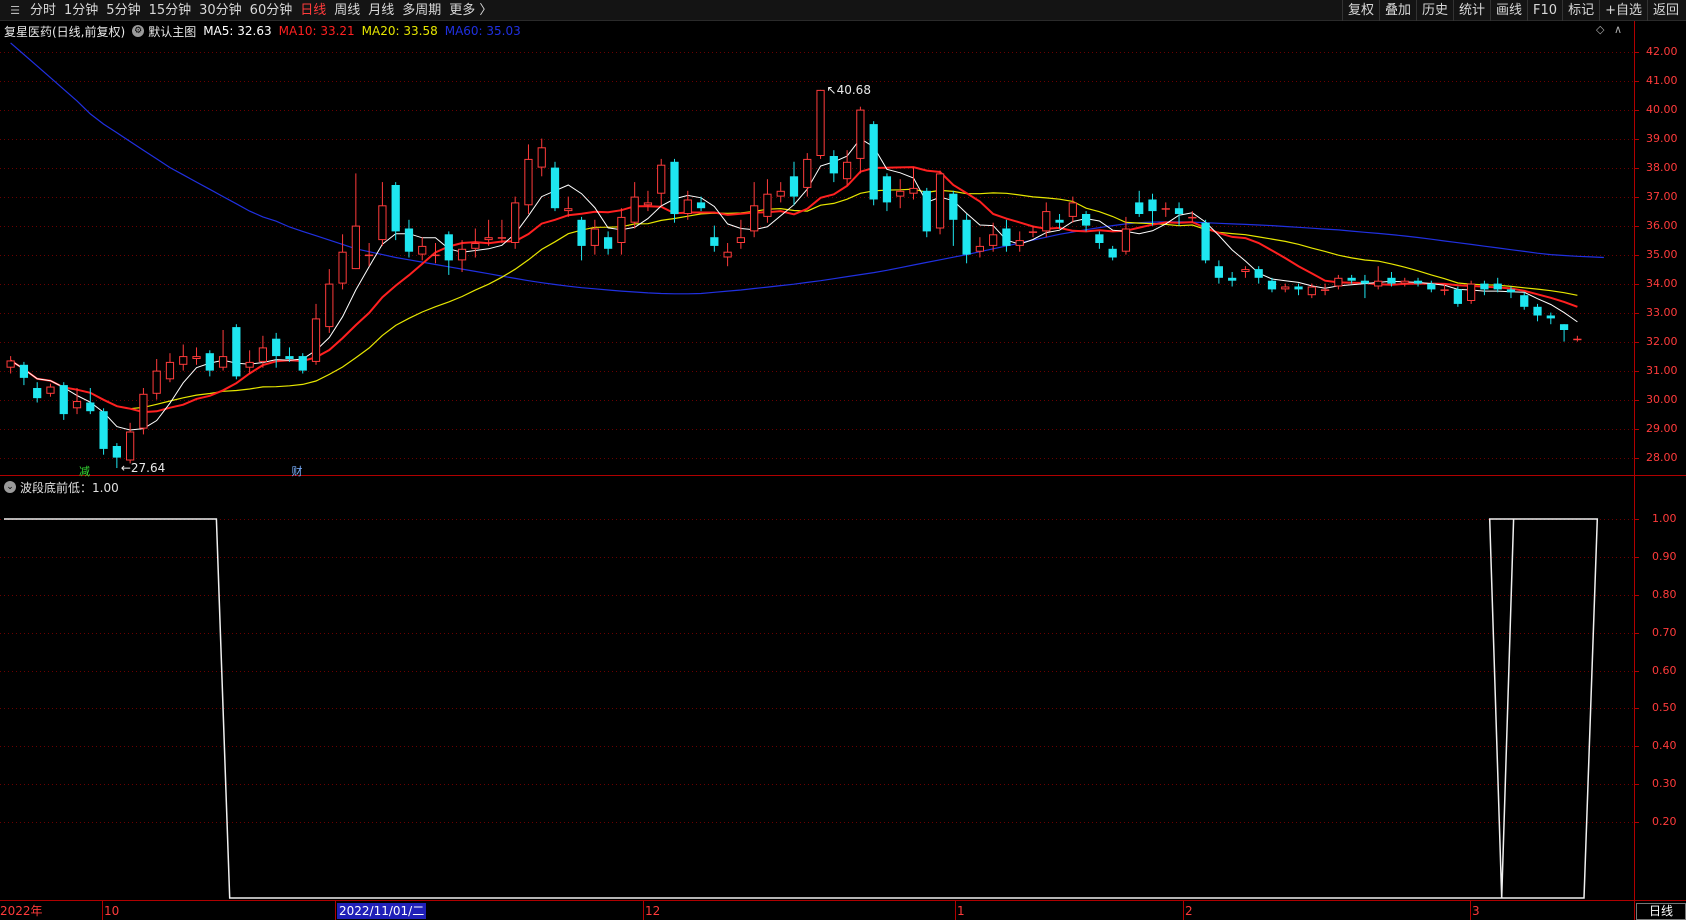  I want to click on price-tick-label: 40.00, so click(1662, 109).